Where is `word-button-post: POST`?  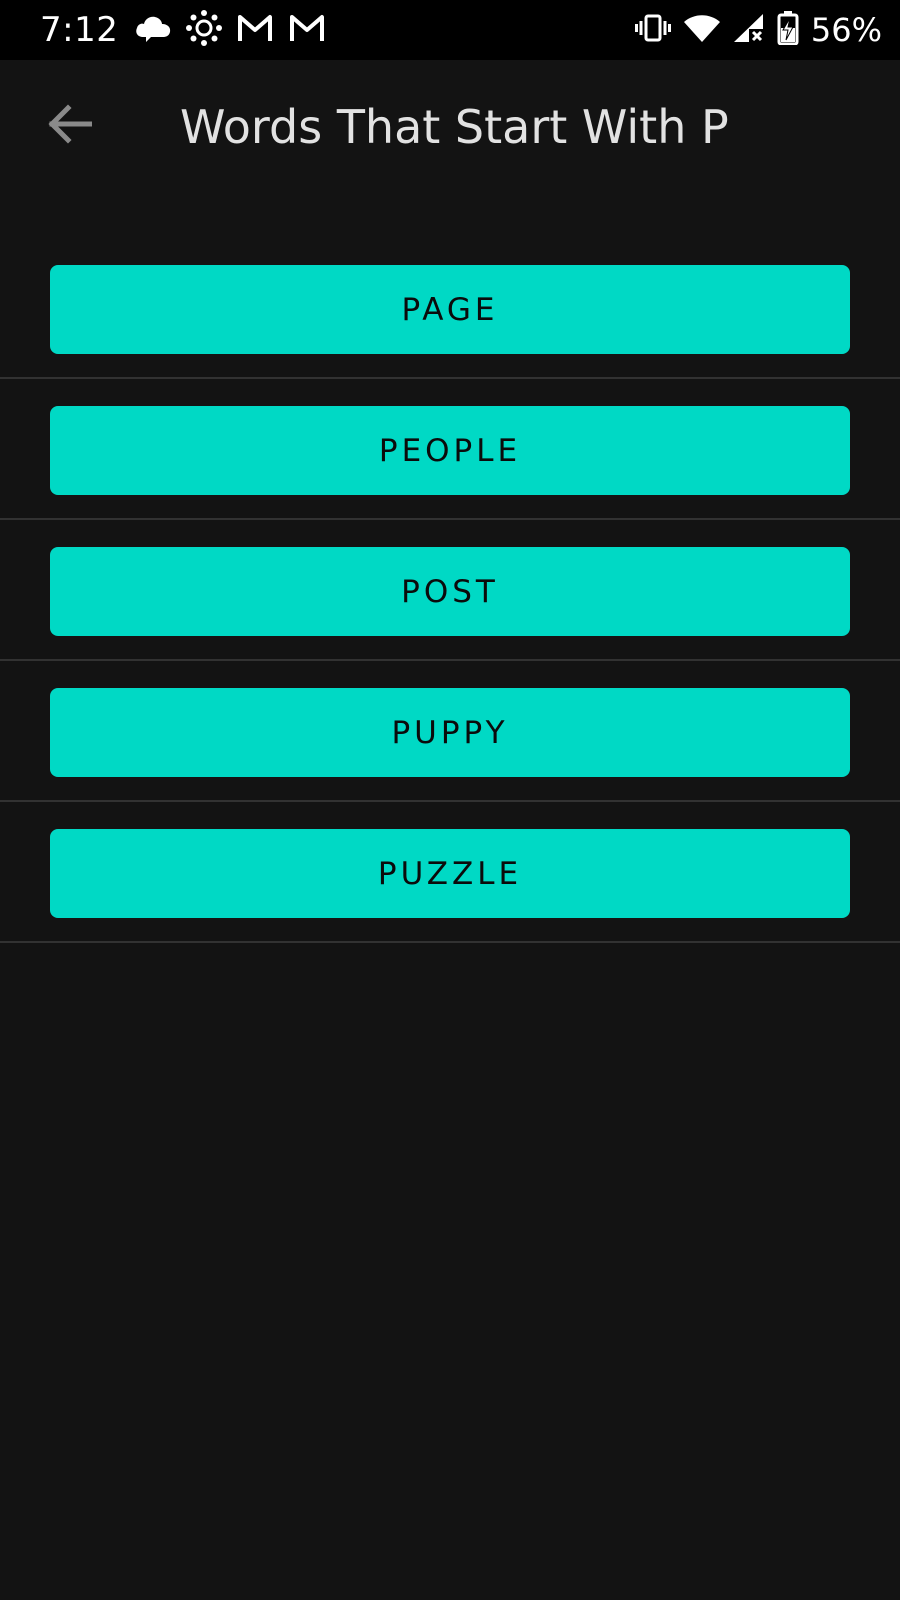 word-button-post: POST is located at coordinates (450, 591).